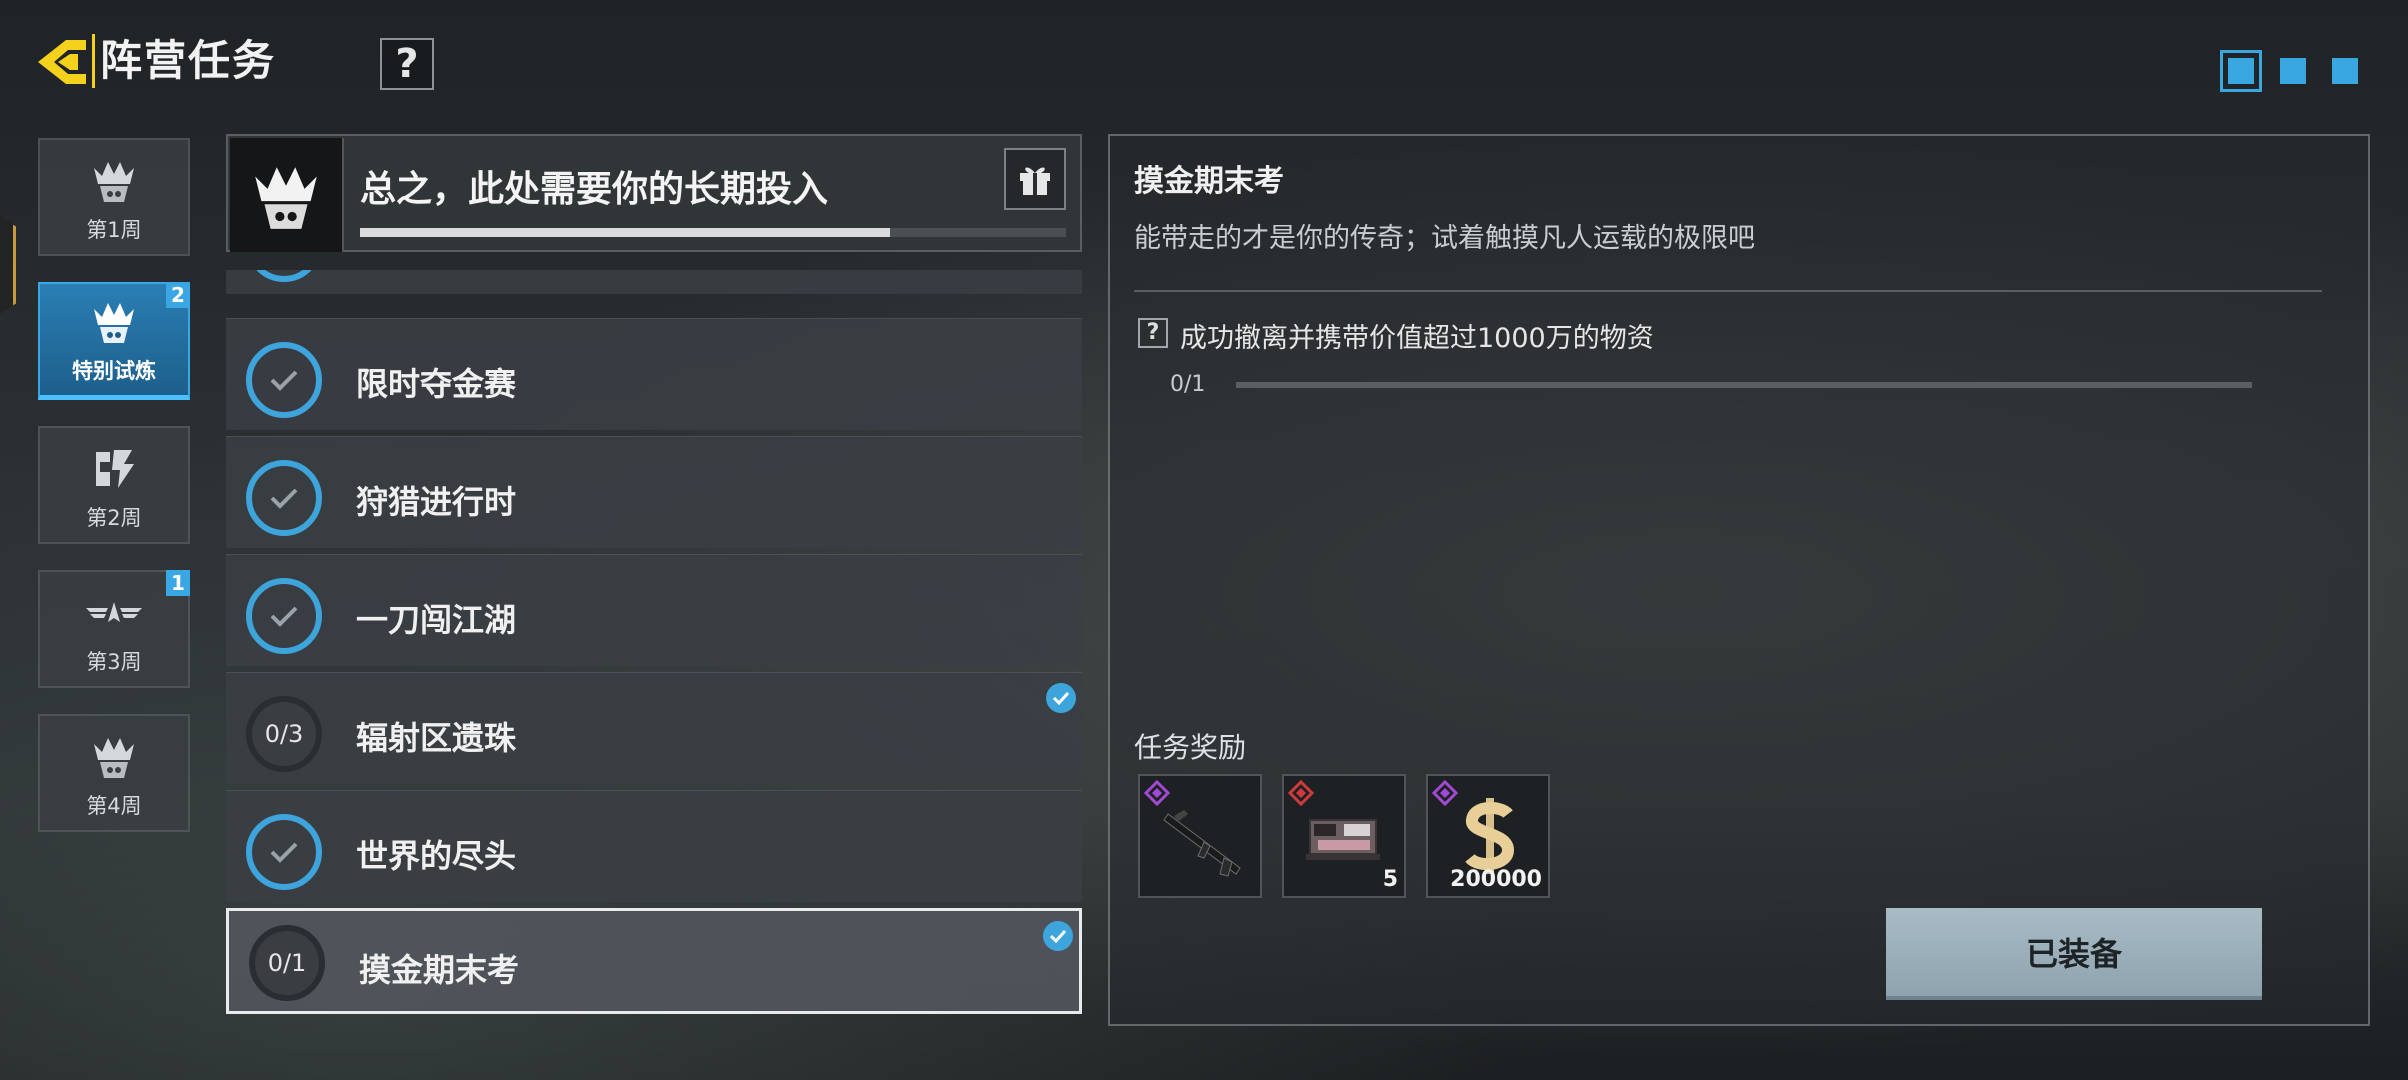 The width and height of the screenshot is (2408, 1080). Describe the element at coordinates (284, 276) in the screenshot. I see `completed-ring` at that location.